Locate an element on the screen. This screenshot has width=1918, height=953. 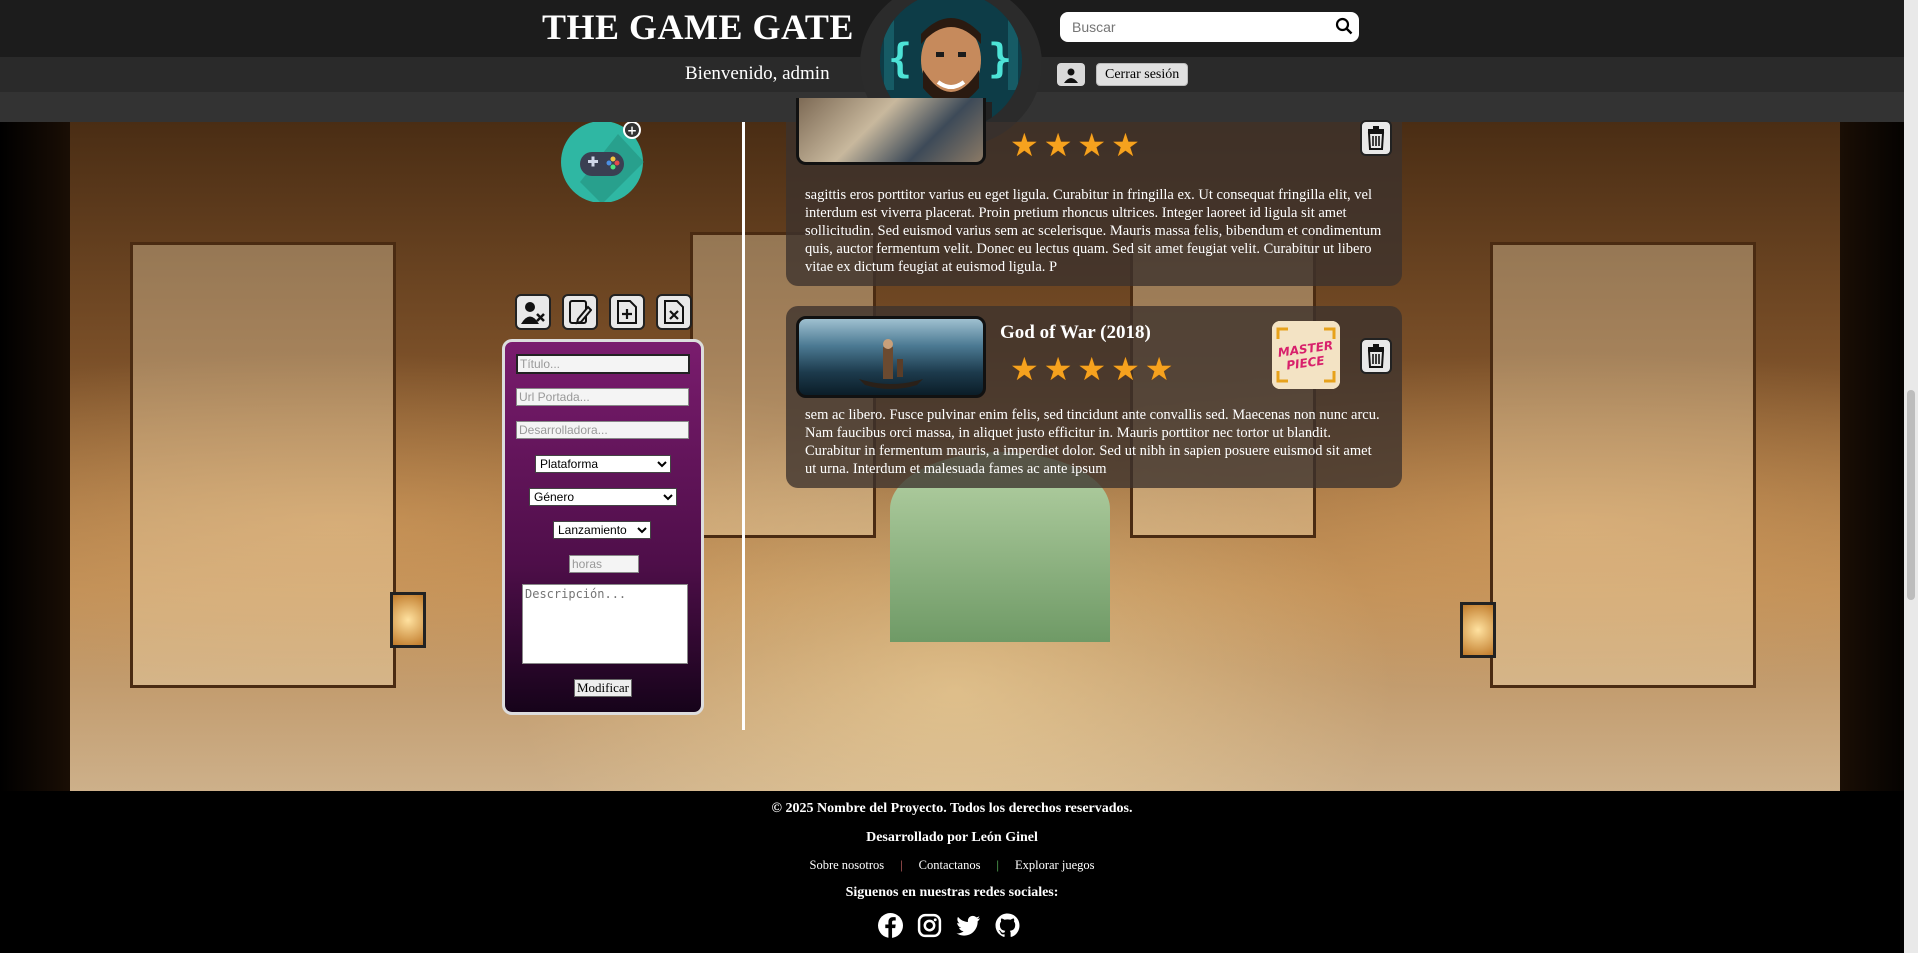
facebook-icon is located at coordinates (890, 925).